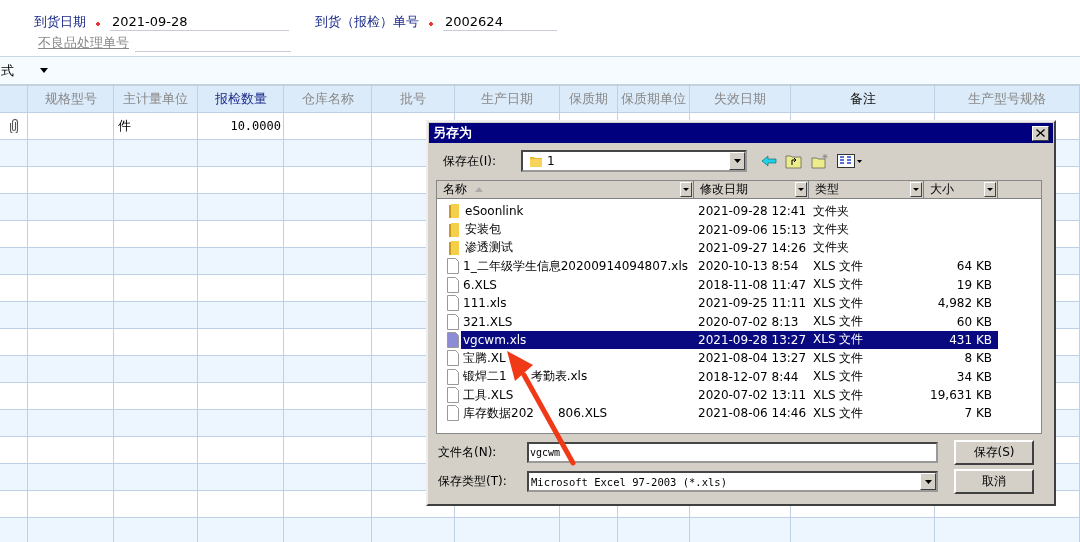  What do you see at coordinates (485, 377) in the screenshot?
I see `file-name: 锻焊二1` at bounding box center [485, 377].